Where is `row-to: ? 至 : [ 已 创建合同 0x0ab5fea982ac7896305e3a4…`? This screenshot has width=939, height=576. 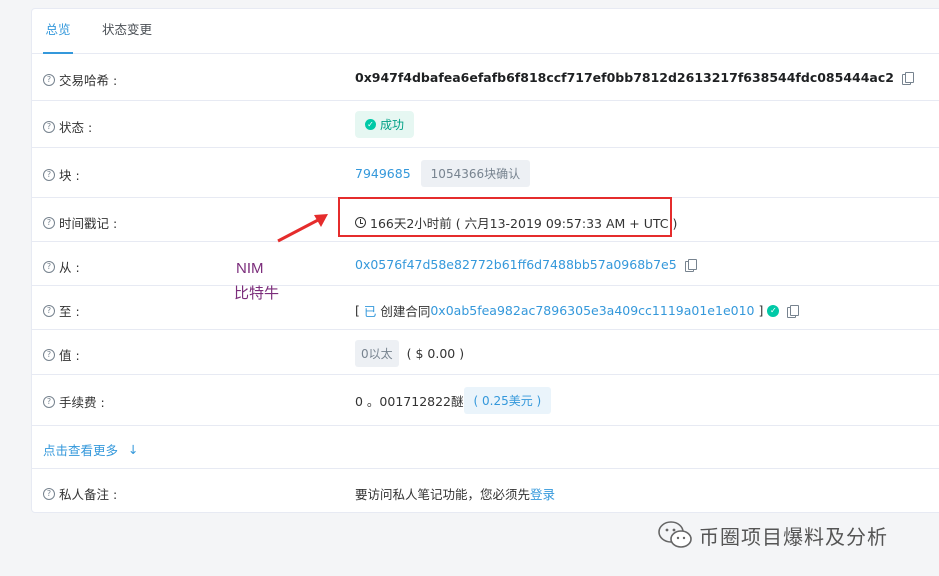 row-to: ? 至 : [ 已 创建合同 0x0ab5fea982ac7896305e3a4… is located at coordinates (485, 308).